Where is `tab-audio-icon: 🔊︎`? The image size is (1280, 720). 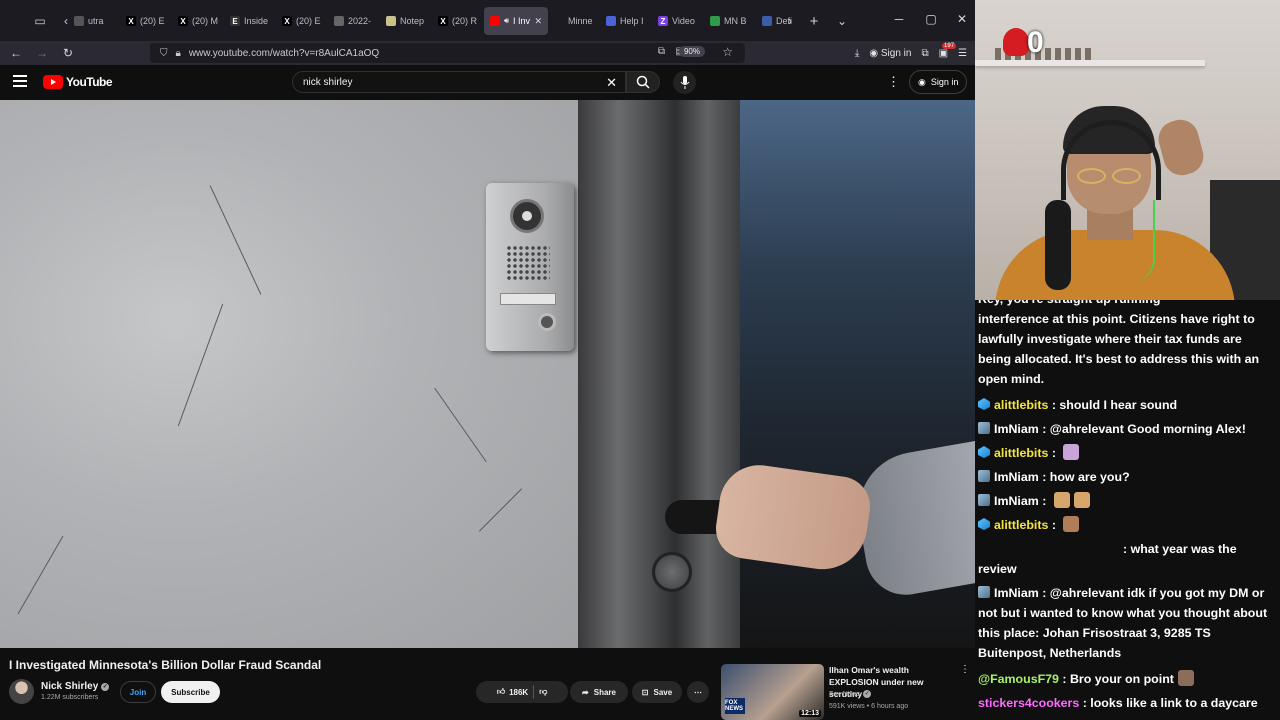 tab-audio-icon: 🔊︎ is located at coordinates (506, 21).